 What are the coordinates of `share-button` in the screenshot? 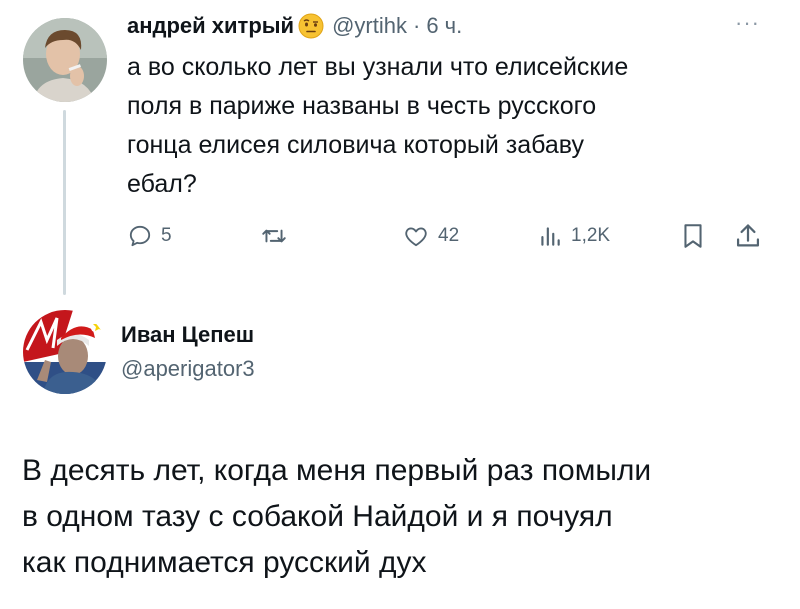 It's located at (748, 236).